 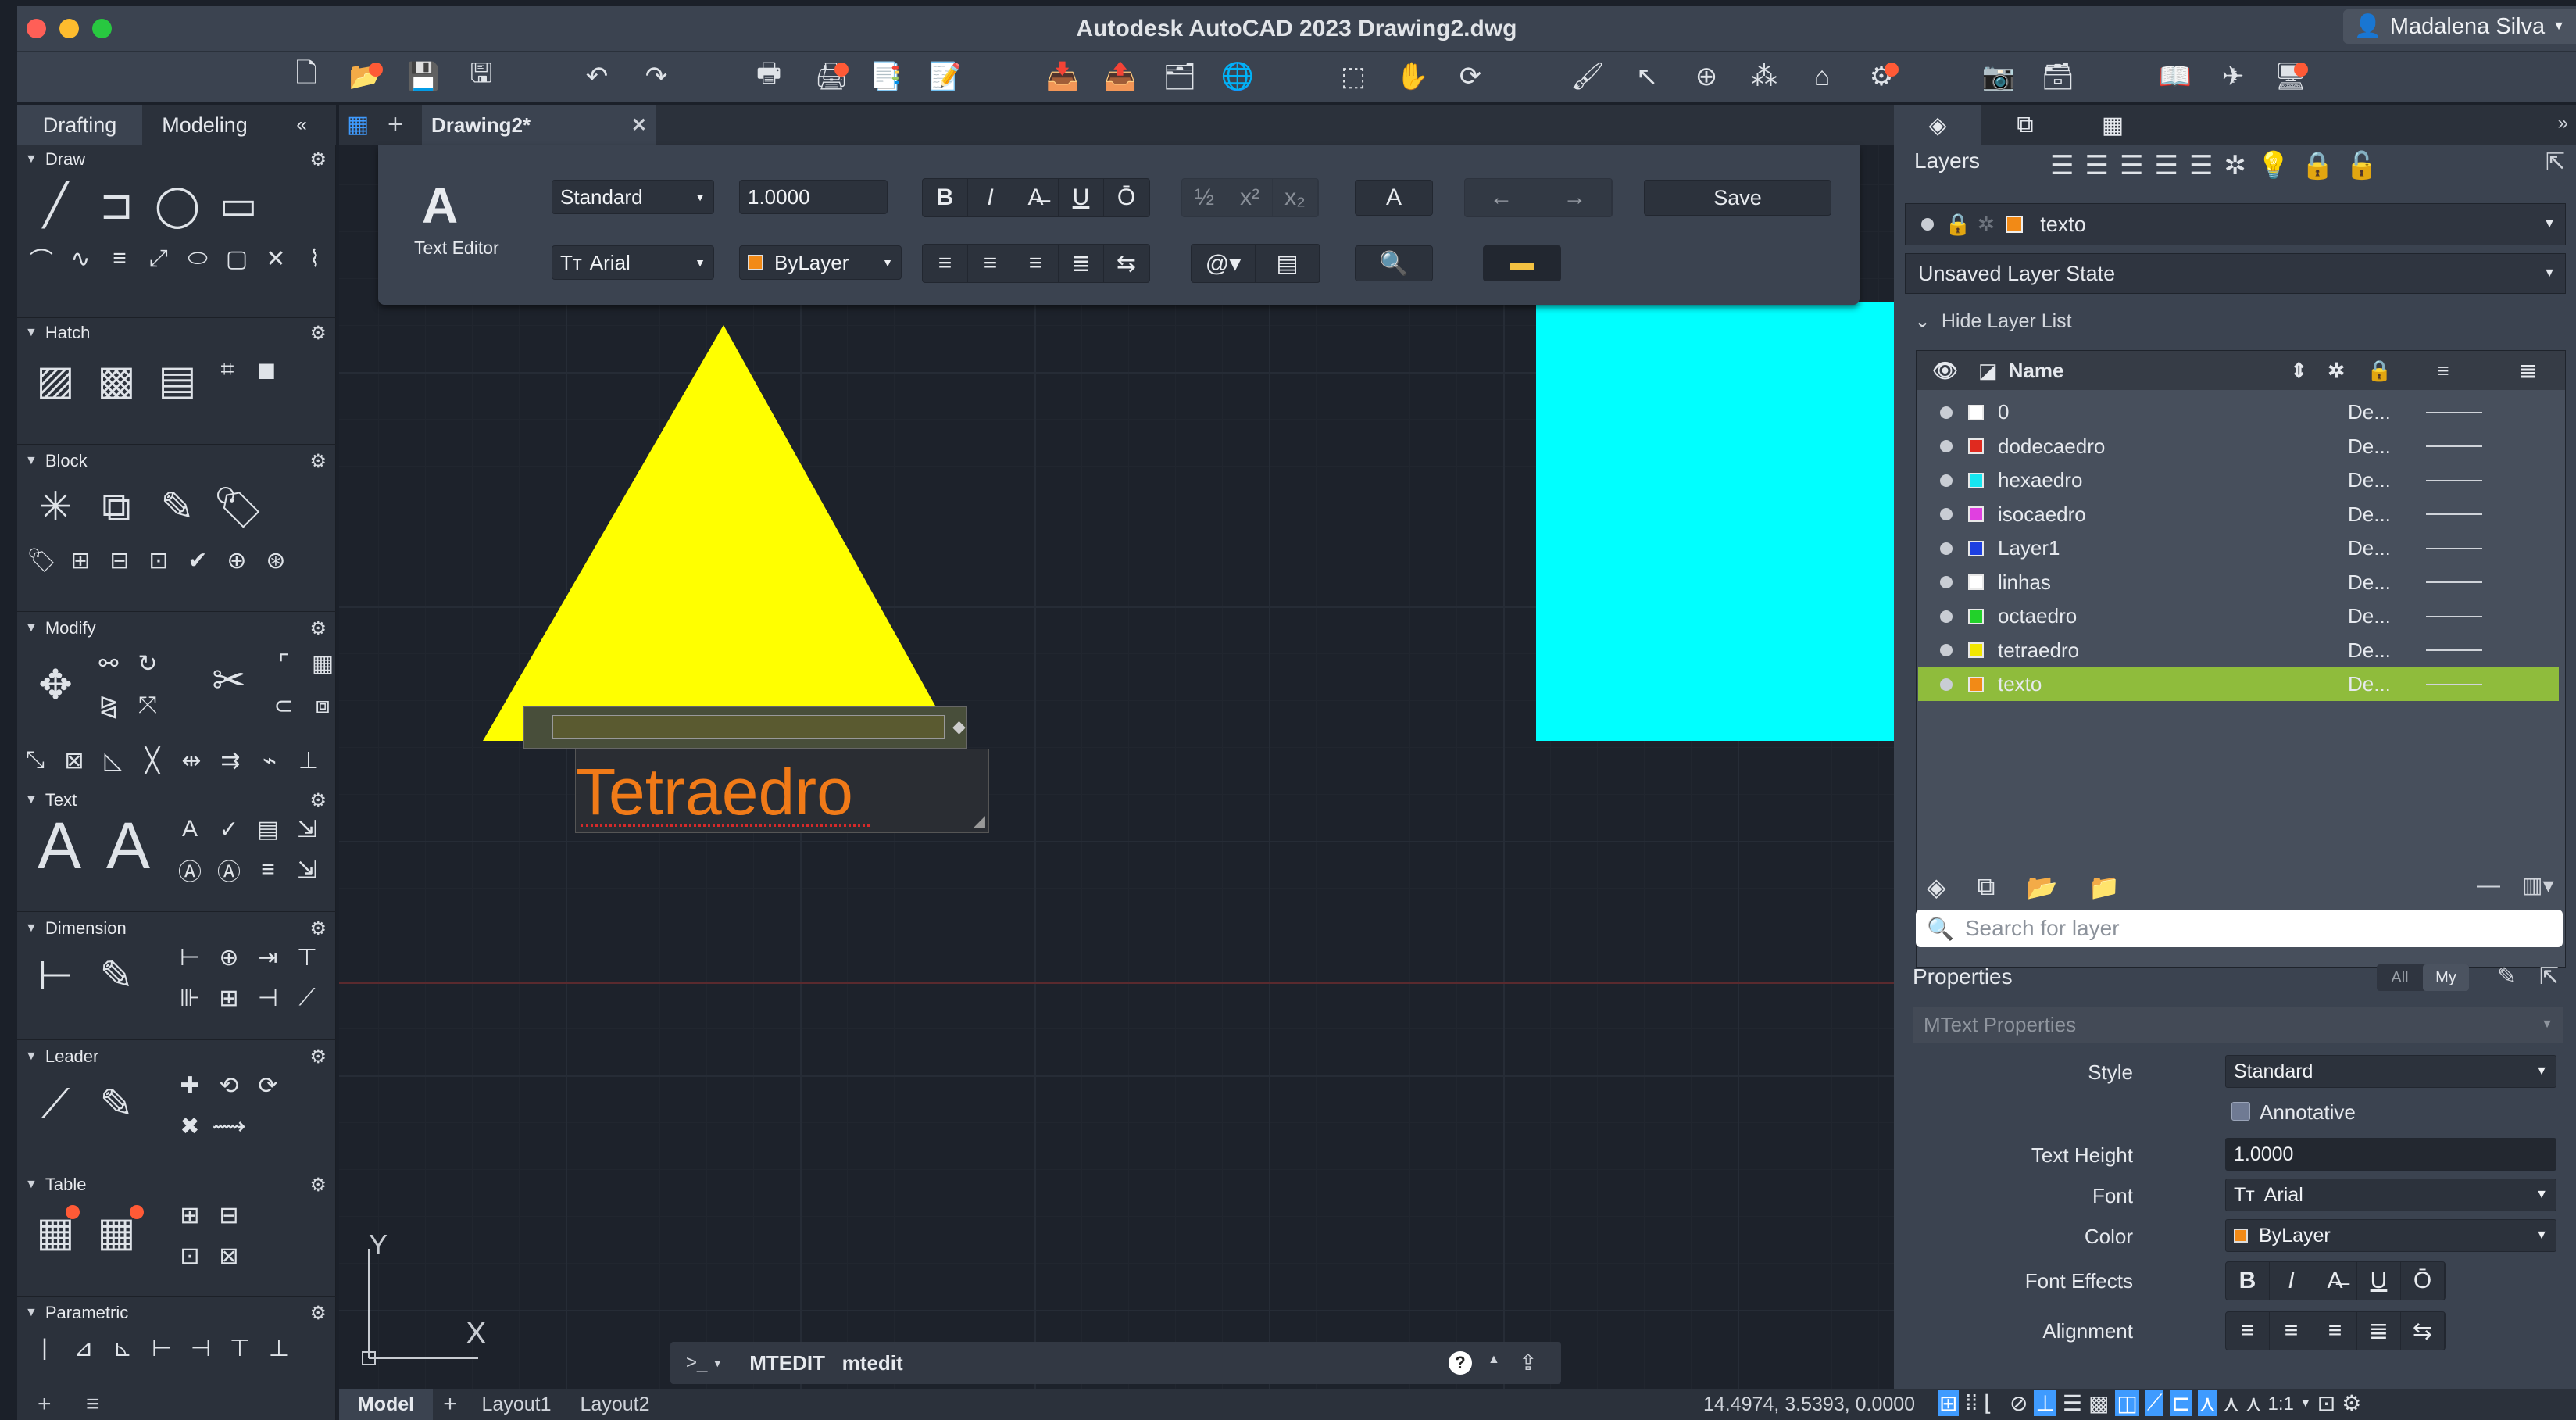 I want to click on dynamic-ucs-icon: ⋏, so click(x=2207, y=1403).